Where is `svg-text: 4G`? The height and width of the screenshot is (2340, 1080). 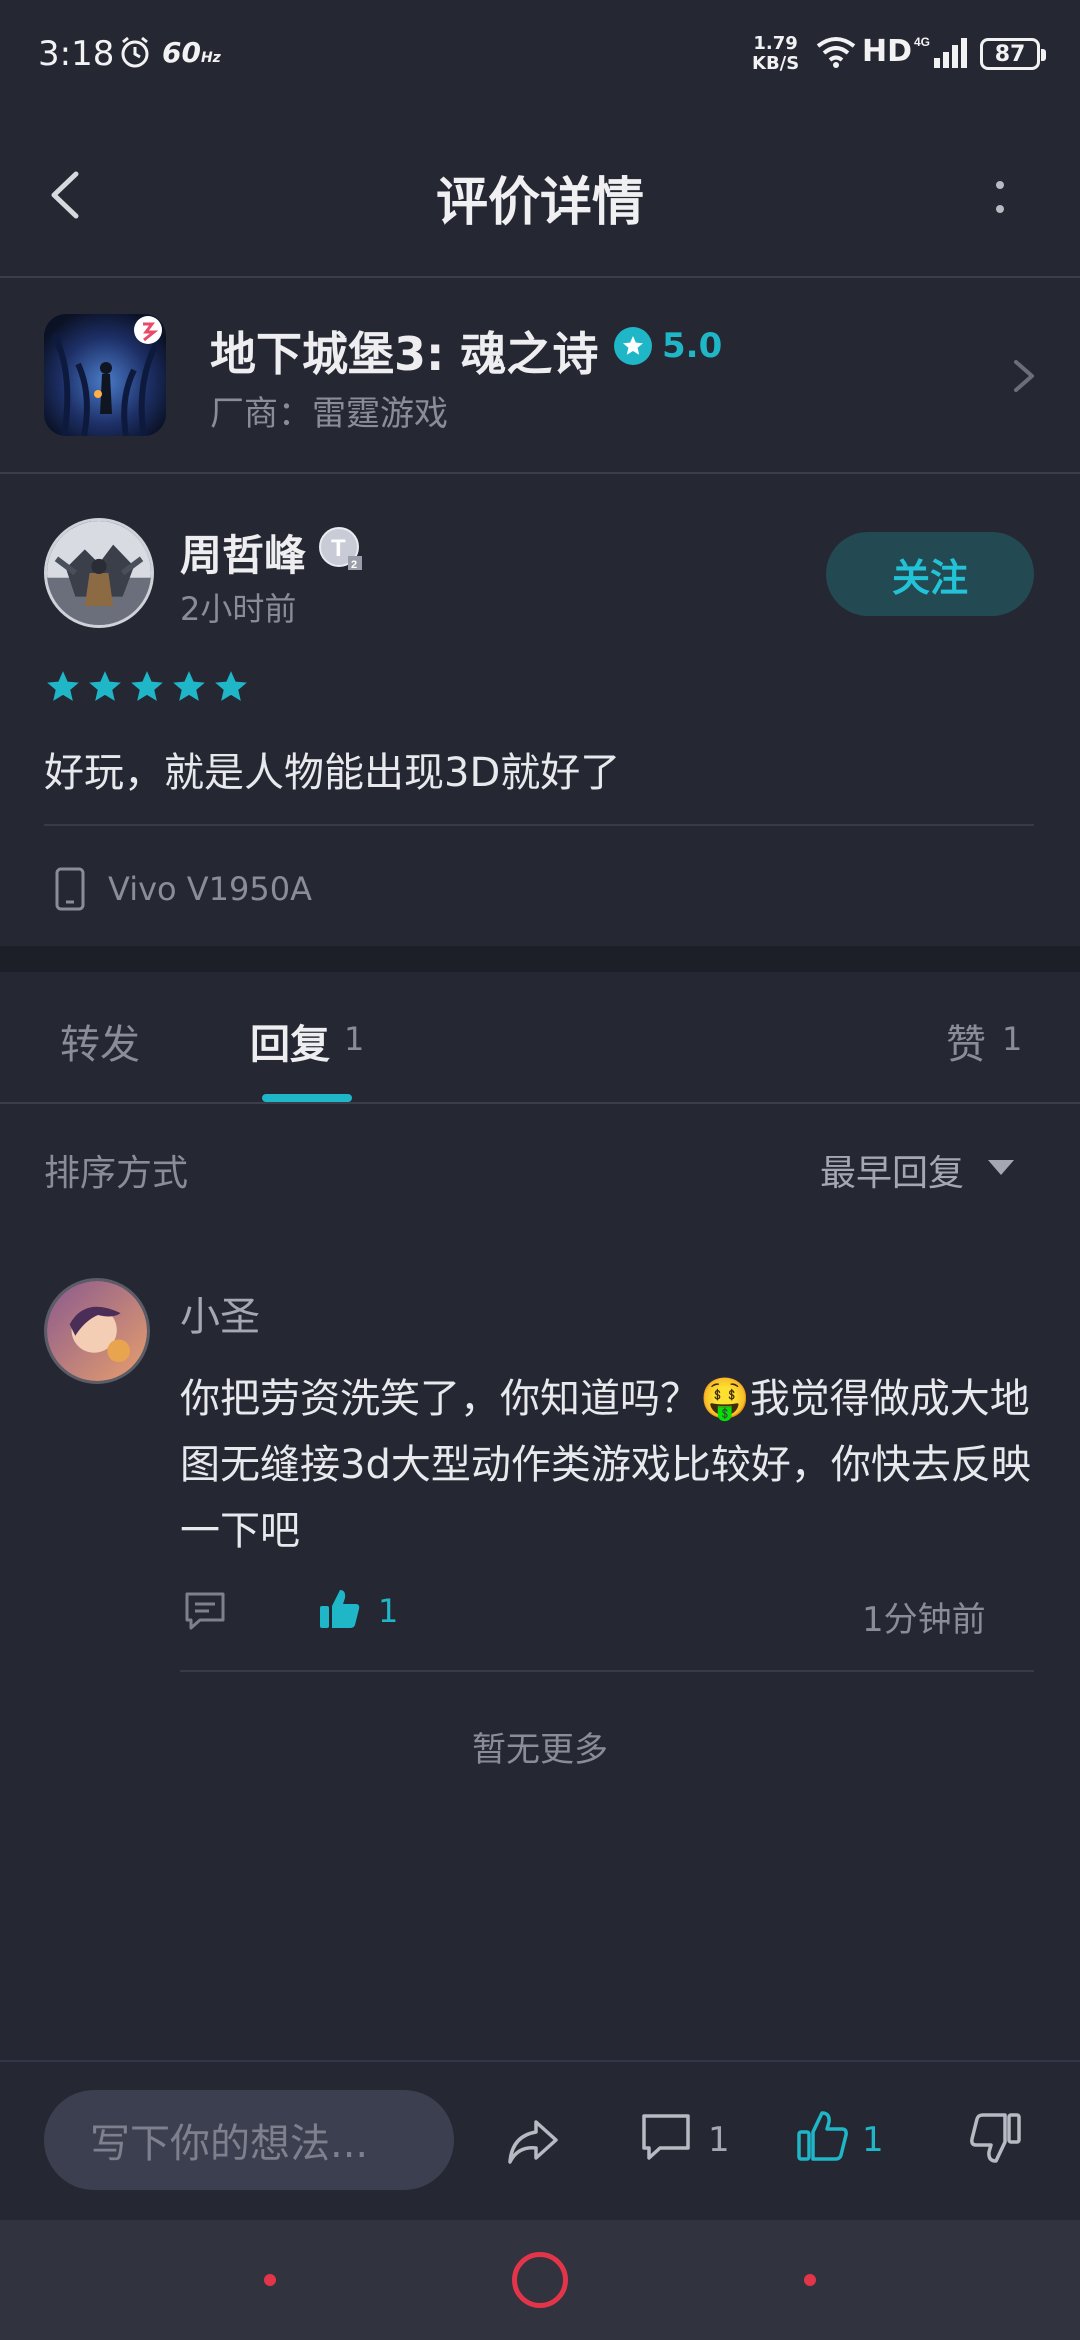
svg-text: 4G is located at coordinates (922, 42).